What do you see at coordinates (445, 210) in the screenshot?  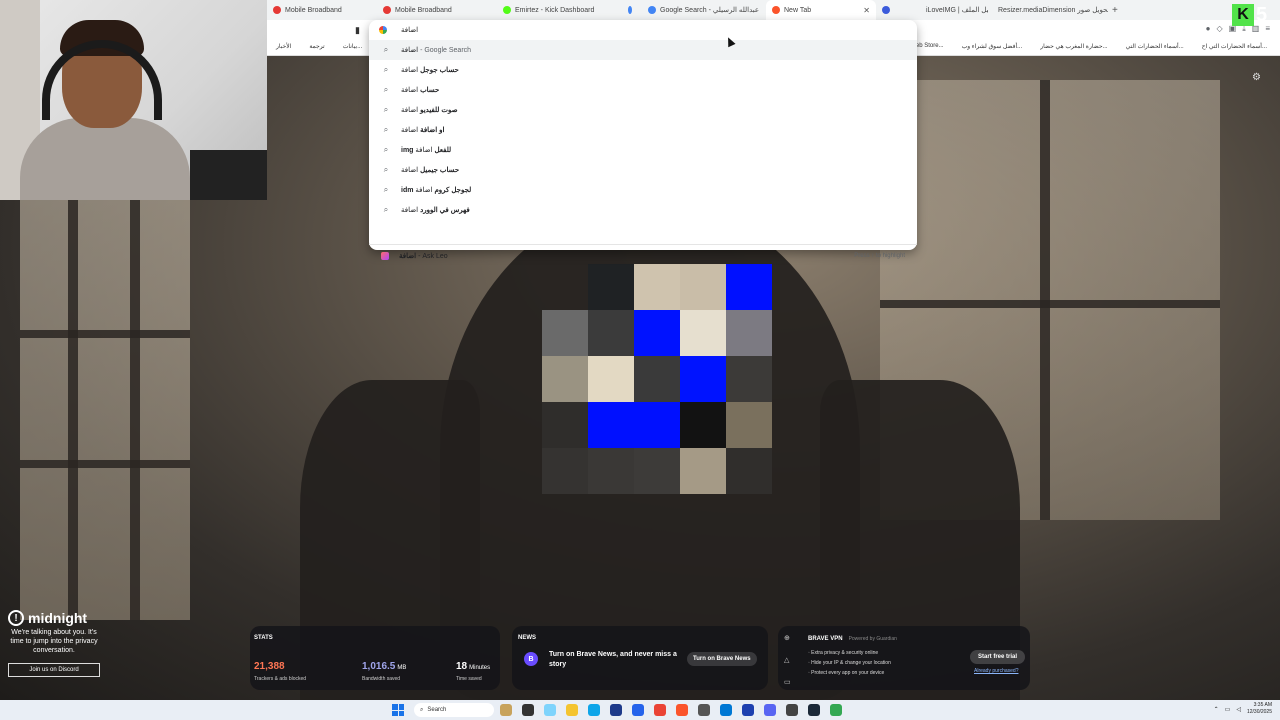 I see `suggestion-bold: فهرس في الوورد` at bounding box center [445, 210].